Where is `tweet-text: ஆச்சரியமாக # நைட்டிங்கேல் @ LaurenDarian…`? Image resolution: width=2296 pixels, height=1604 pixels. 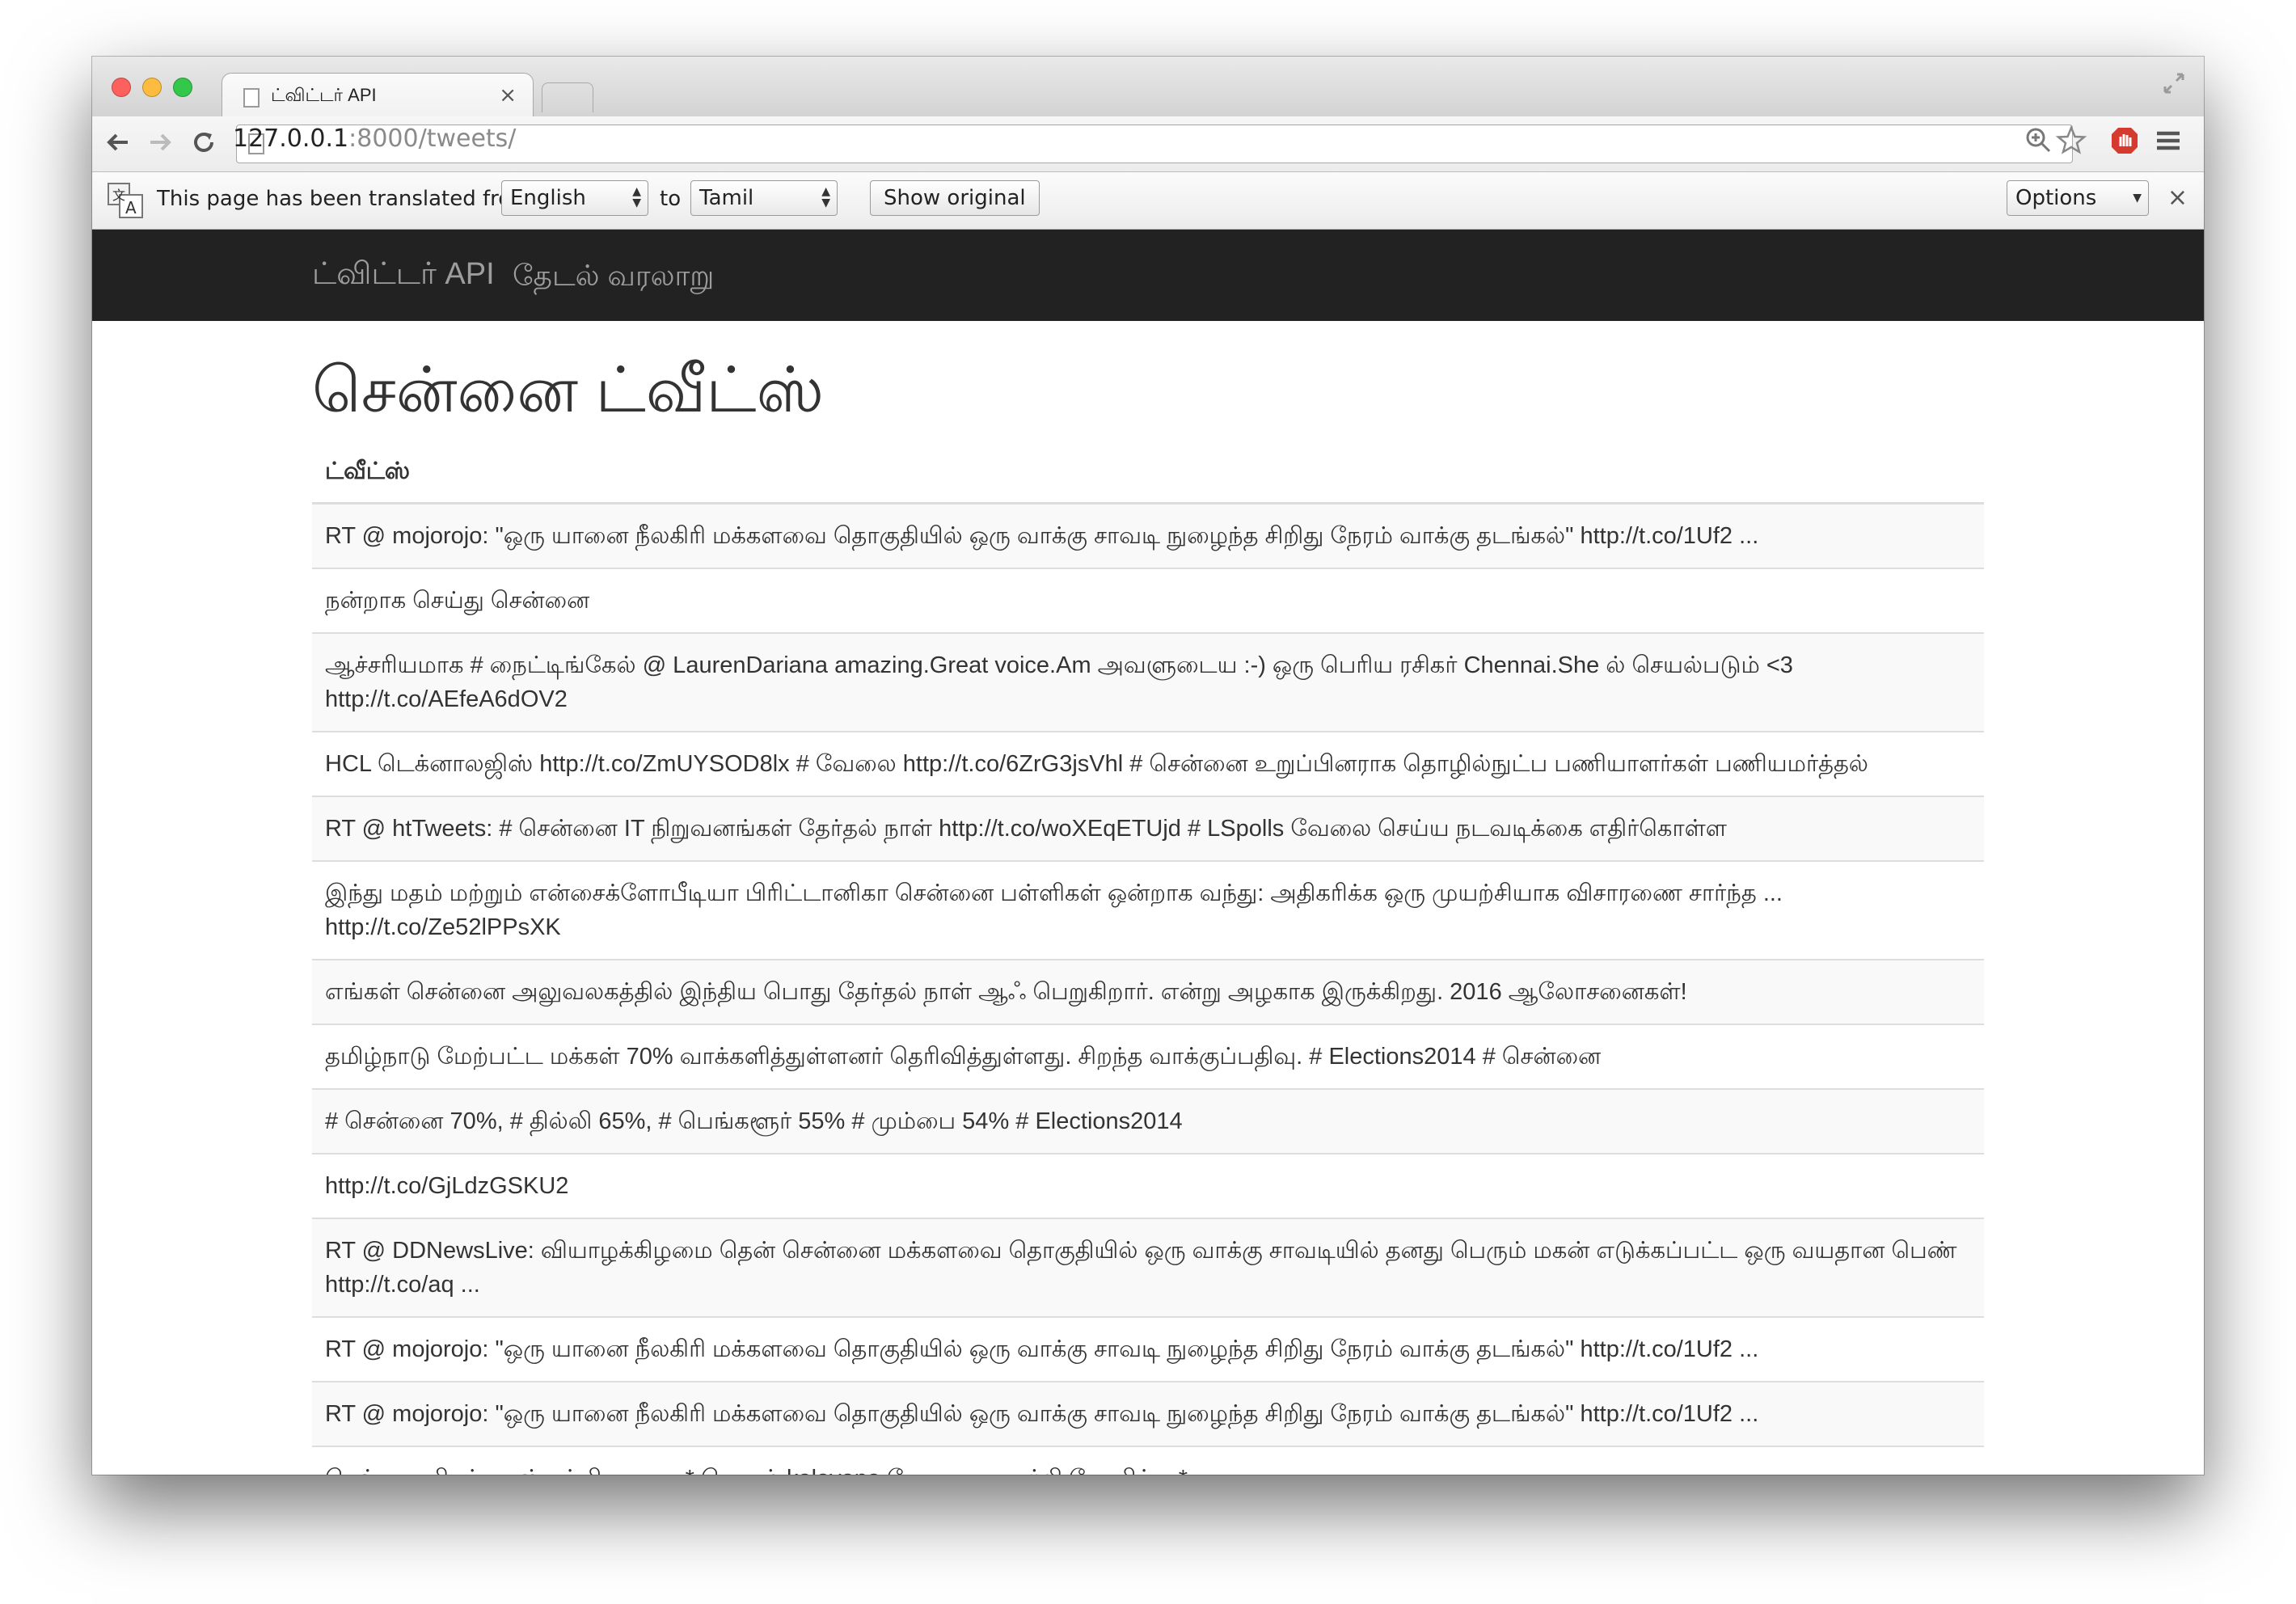
tweet-text: ஆச்சரியமாக # நைட்டிங்கேல் @ LaurenDarian… is located at coordinates (1148, 682).